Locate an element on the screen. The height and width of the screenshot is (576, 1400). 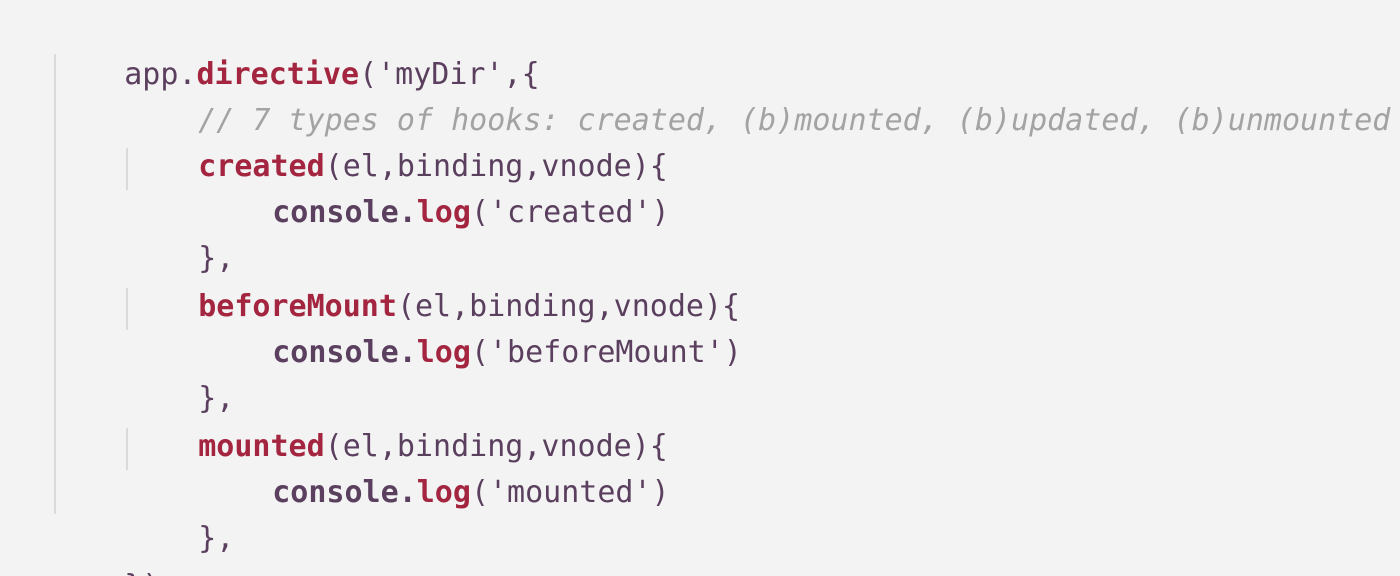
code-line-12: }) is located at coordinates (106, 547).